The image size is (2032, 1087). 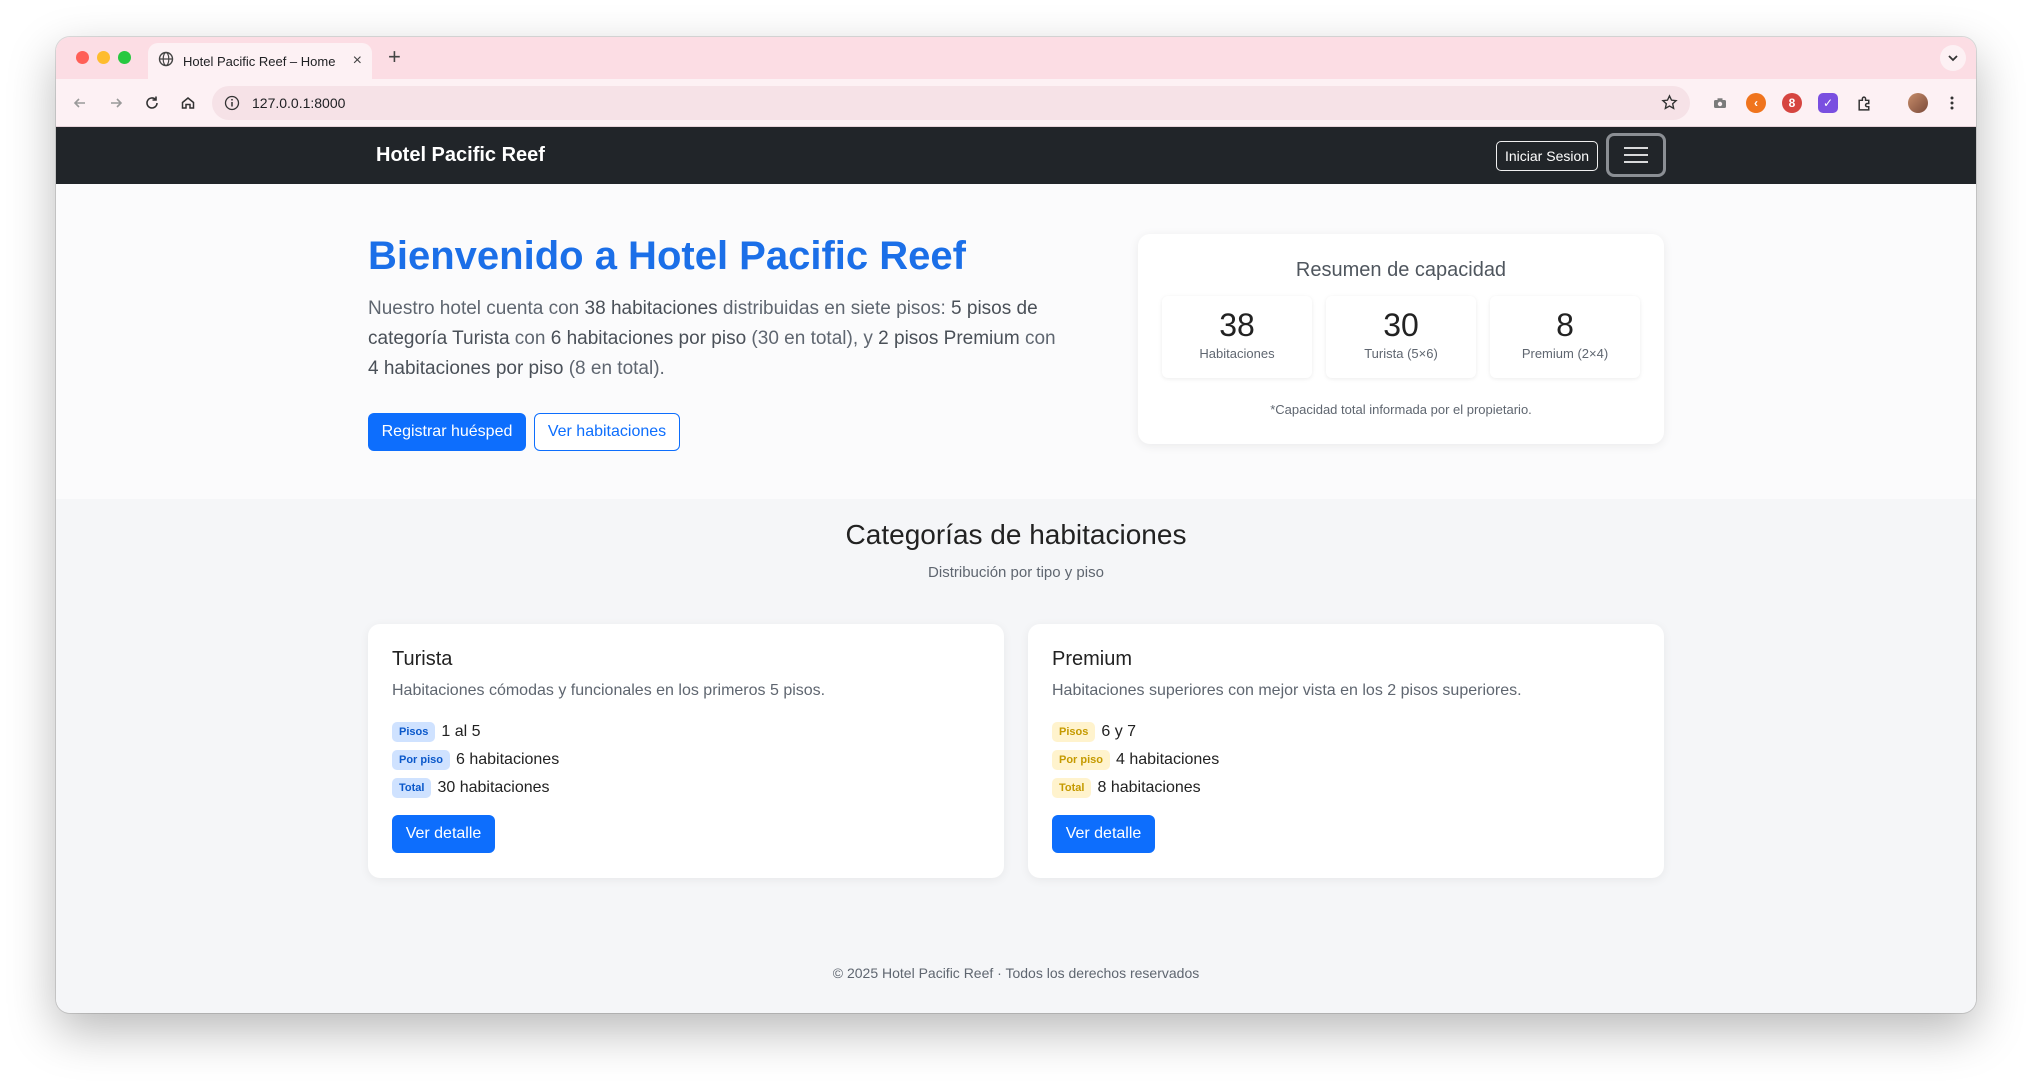 I want to click on total-value: 30 habitaciones, so click(x=493, y=787).